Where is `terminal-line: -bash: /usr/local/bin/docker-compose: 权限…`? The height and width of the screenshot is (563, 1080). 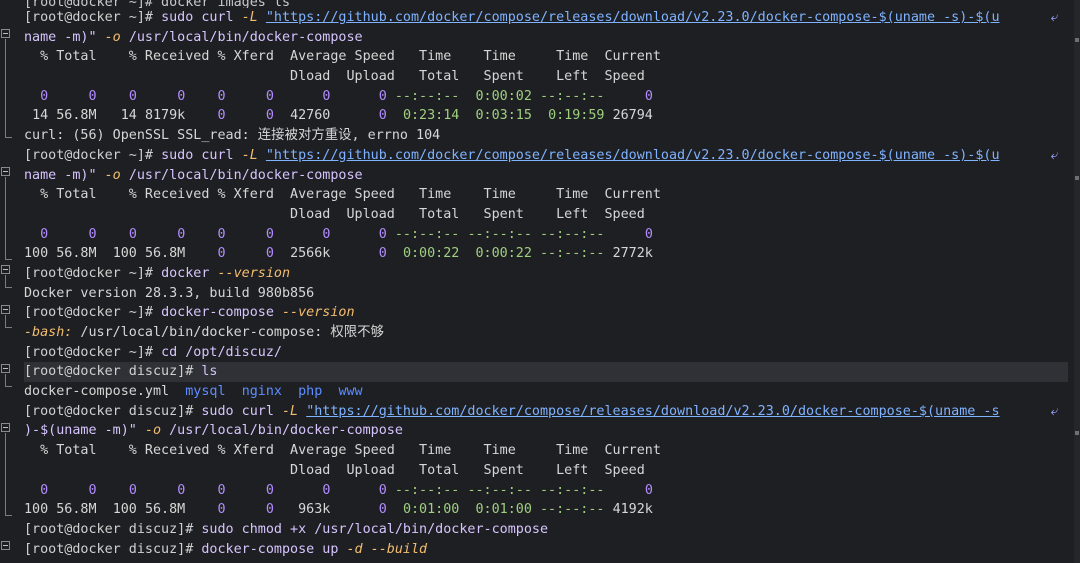
terminal-line: -bash: /usr/local/bin/docker-compose: 权限… is located at coordinates (546, 333).